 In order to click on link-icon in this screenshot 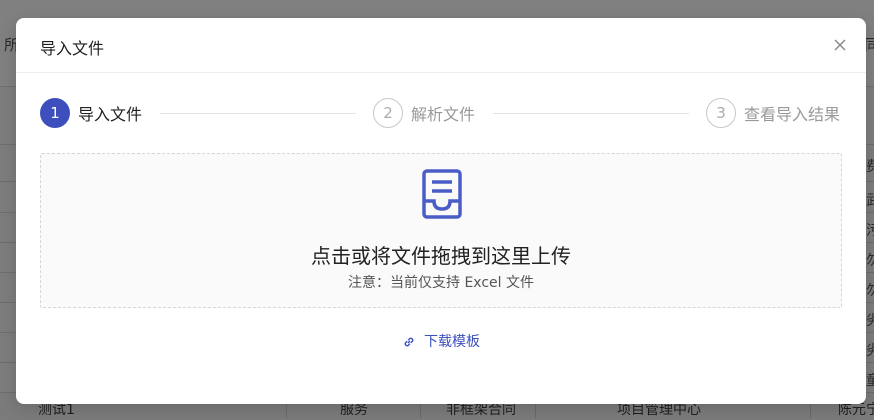, I will do `click(409, 341)`.